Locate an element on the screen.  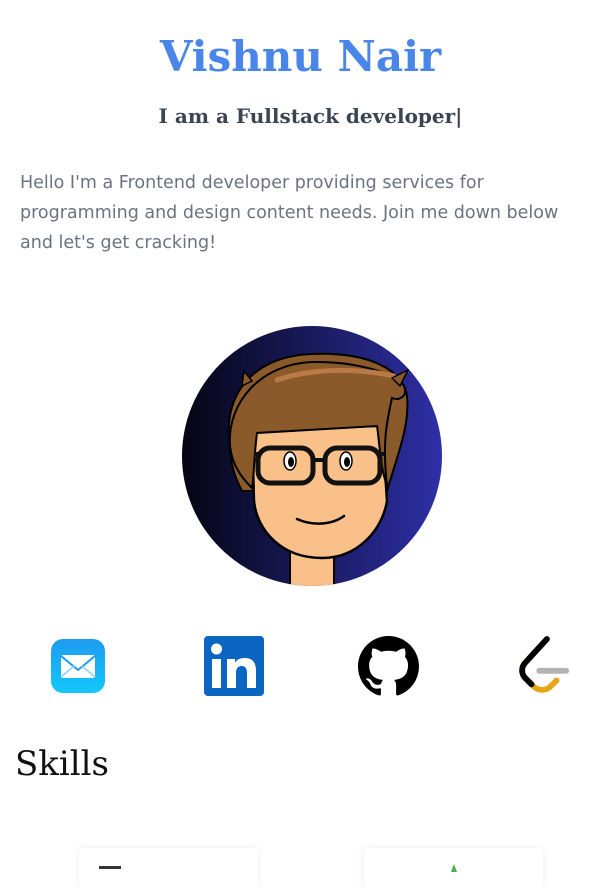
leetcode-link is located at coordinates (545, 668).